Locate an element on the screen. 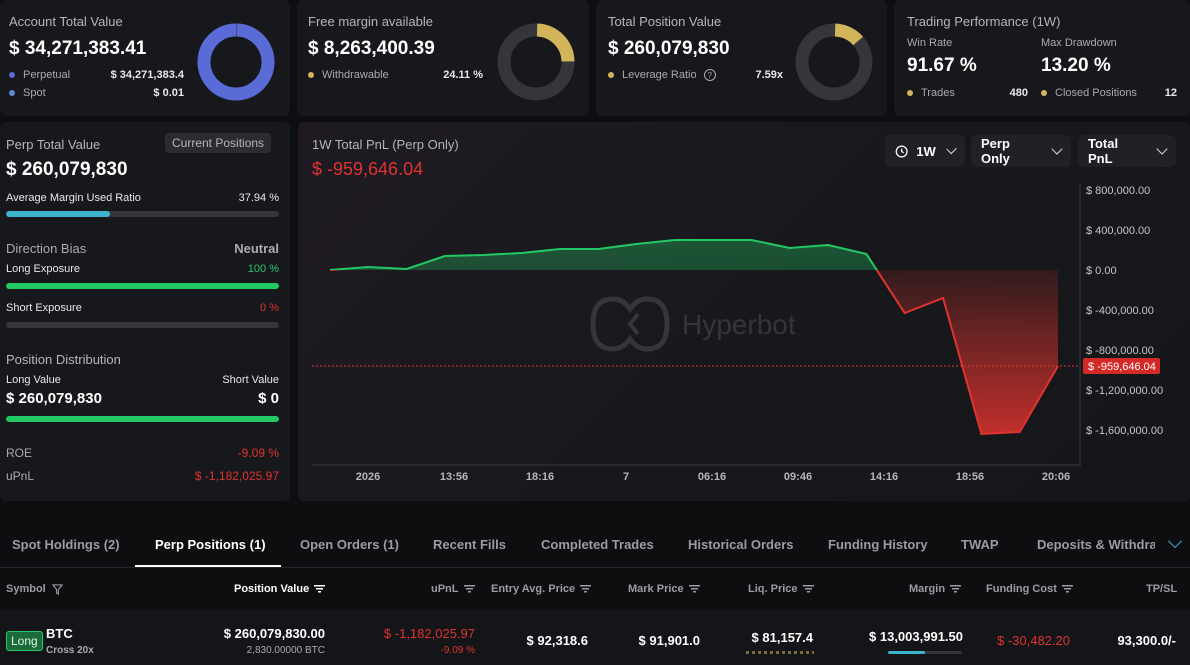 The width and height of the screenshot is (1190, 665). hyperbot-watermark: Hyperbot is located at coordinates (693, 324).